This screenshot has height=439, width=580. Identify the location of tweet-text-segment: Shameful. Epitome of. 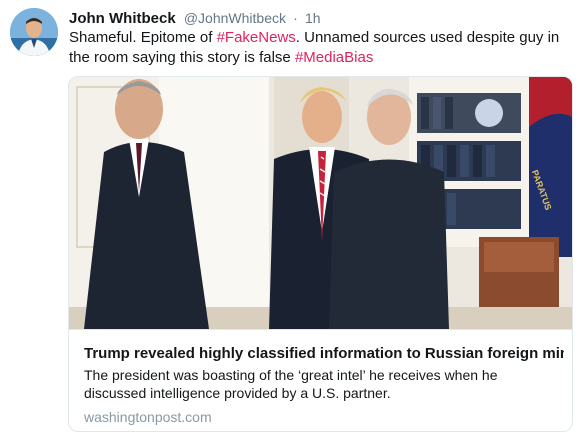
(143, 37).